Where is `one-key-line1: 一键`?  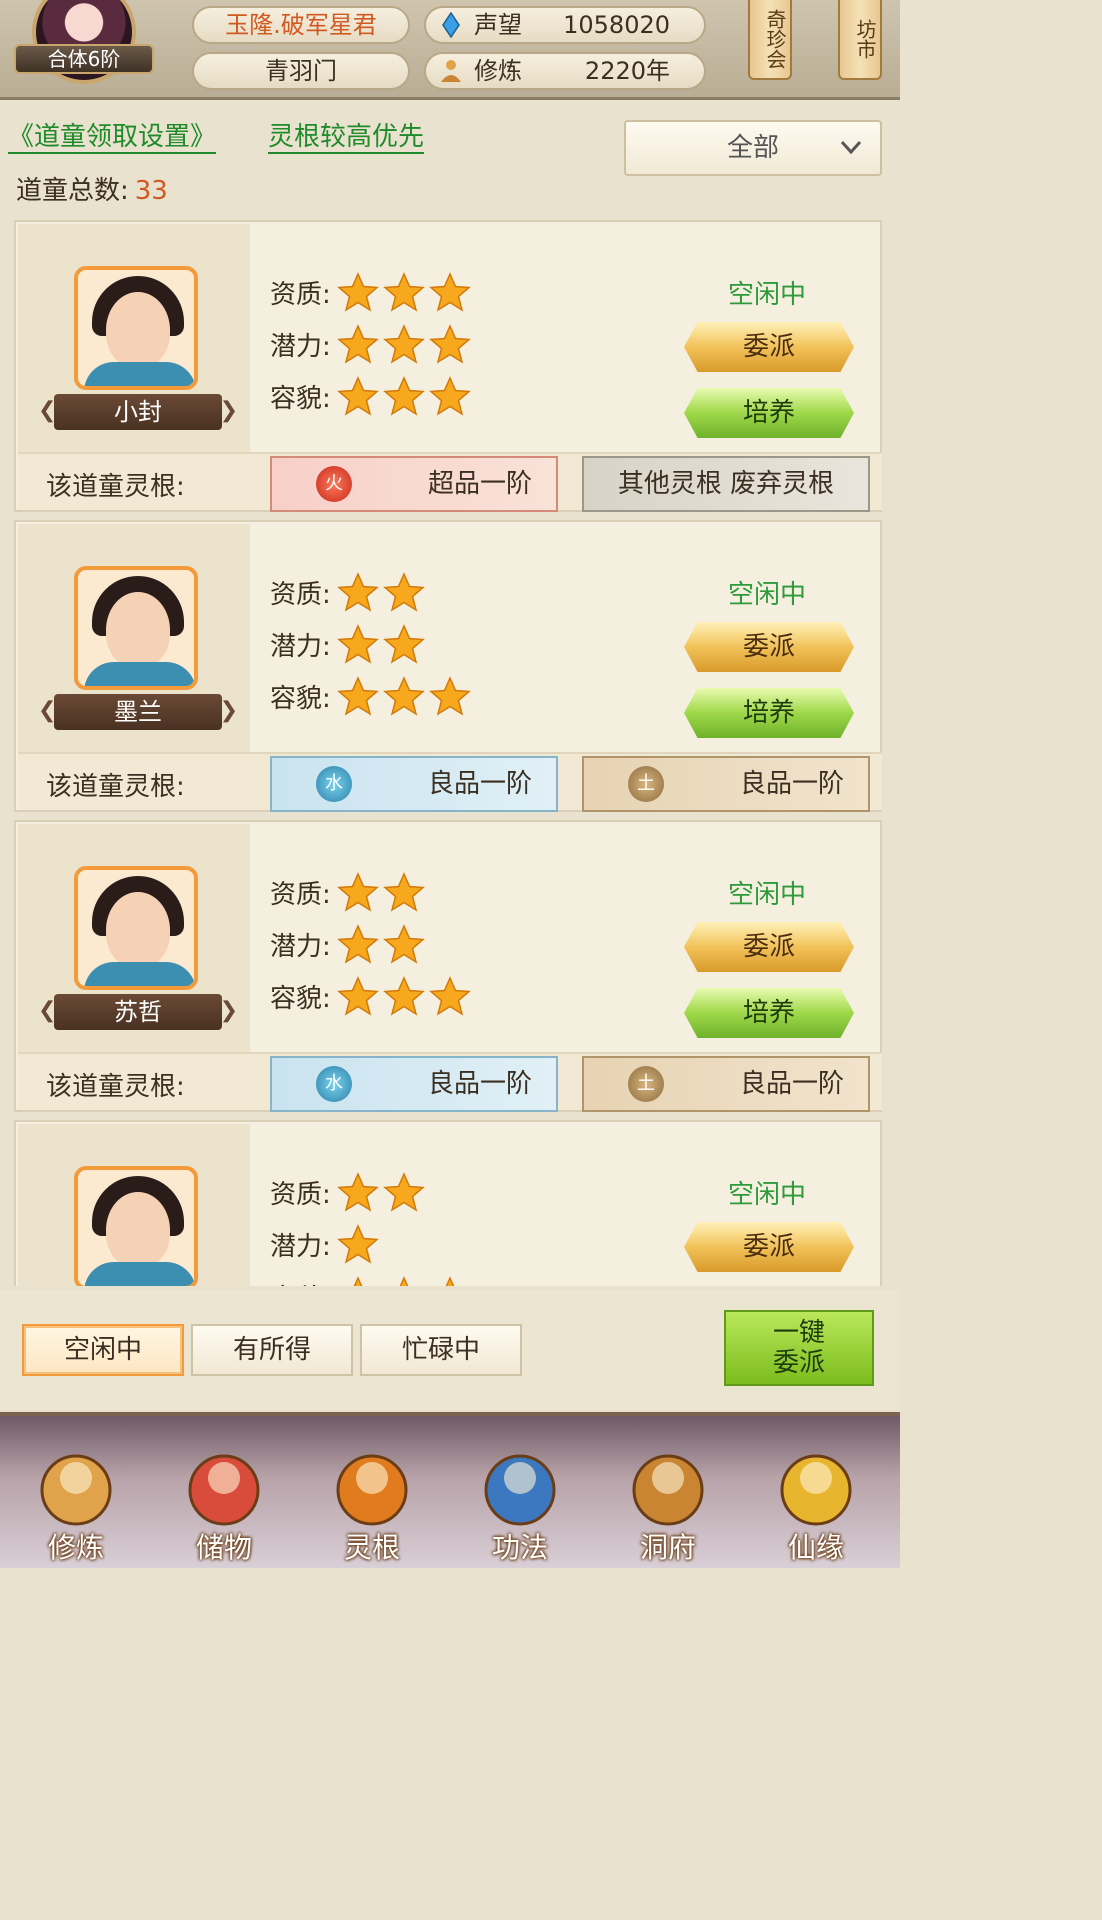
one-key-line1: 一键 is located at coordinates (798, 1333).